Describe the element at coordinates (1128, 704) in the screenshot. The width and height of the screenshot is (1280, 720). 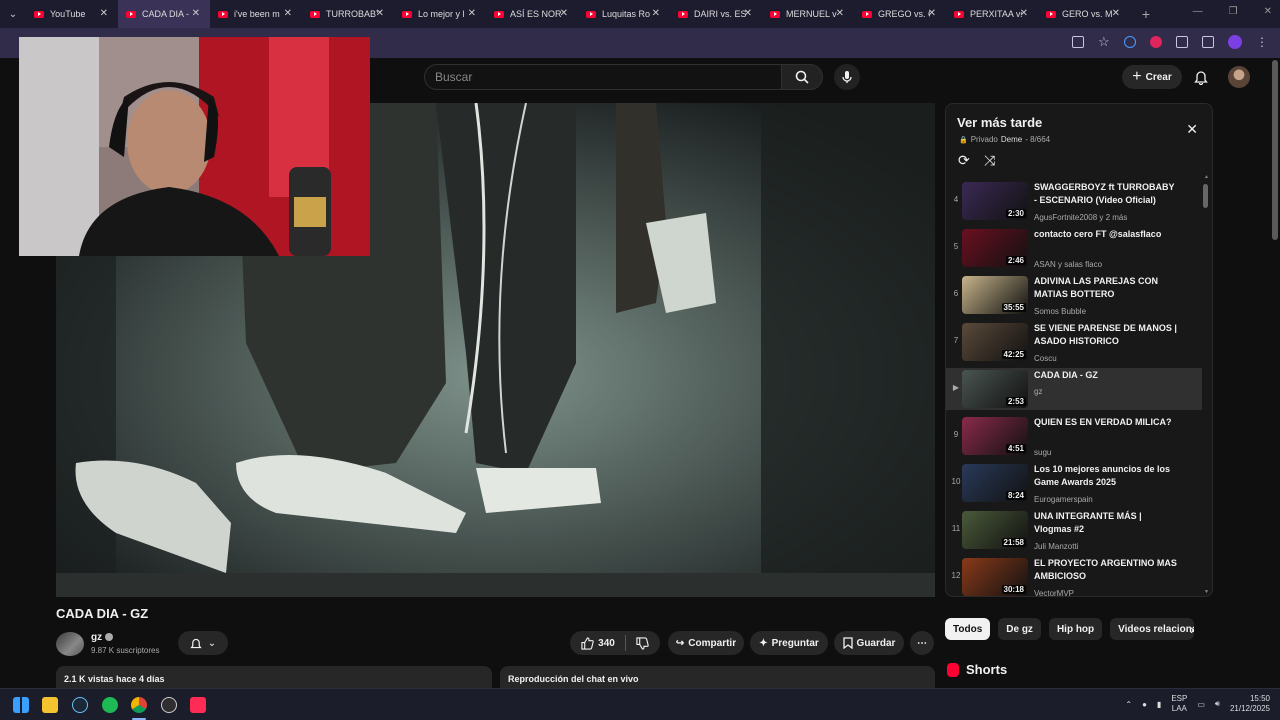
I see `tray-overflow-chevron-icon: ⌃` at that location.